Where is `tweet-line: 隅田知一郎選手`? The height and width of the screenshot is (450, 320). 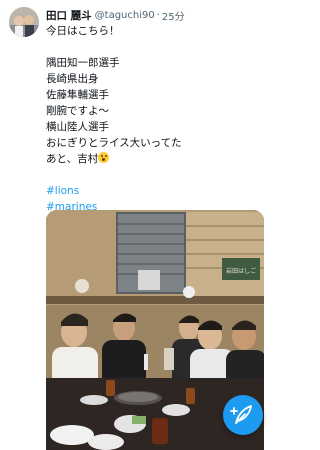 tweet-line: 隅田知一郎選手 is located at coordinates (83, 63).